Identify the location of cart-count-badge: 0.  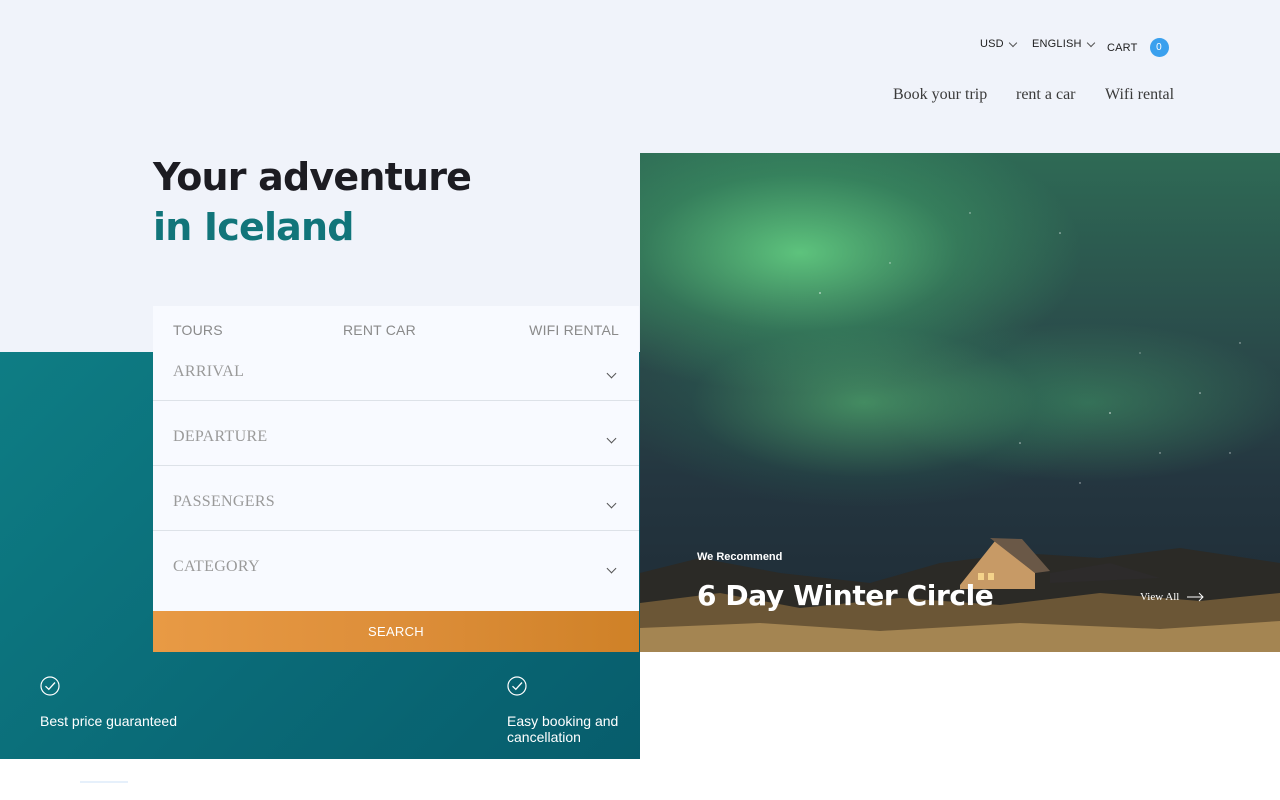
(1159, 47).